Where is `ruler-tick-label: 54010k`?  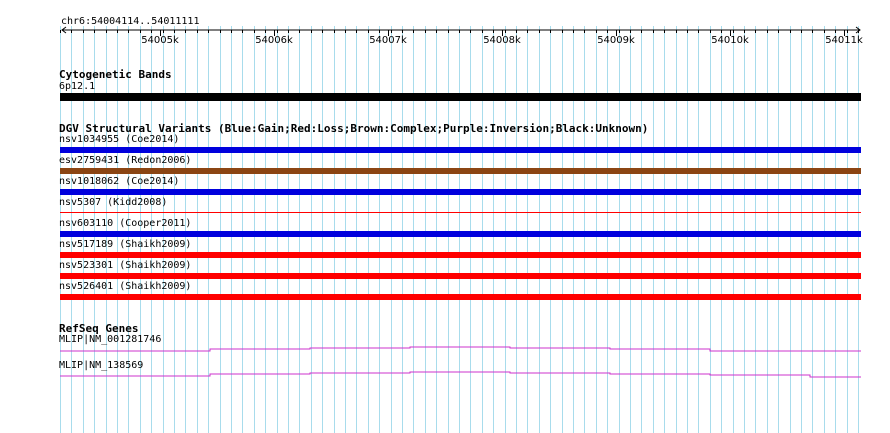
ruler-tick-label: 54010k is located at coordinates (730, 40).